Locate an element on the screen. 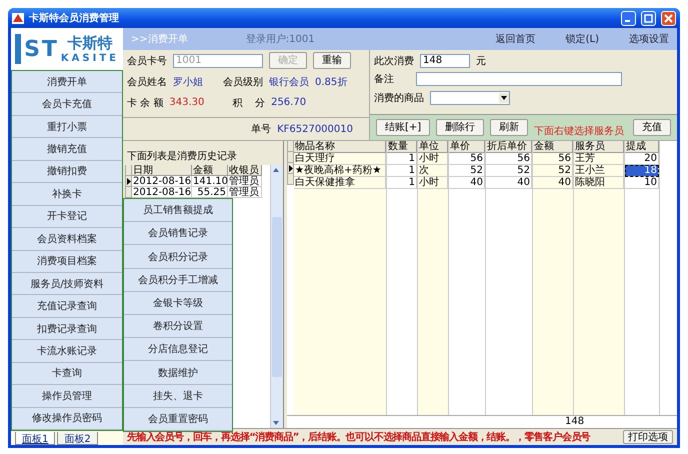 The width and height of the screenshot is (688, 454). member-level: 银行会员 is located at coordinates (289, 82).